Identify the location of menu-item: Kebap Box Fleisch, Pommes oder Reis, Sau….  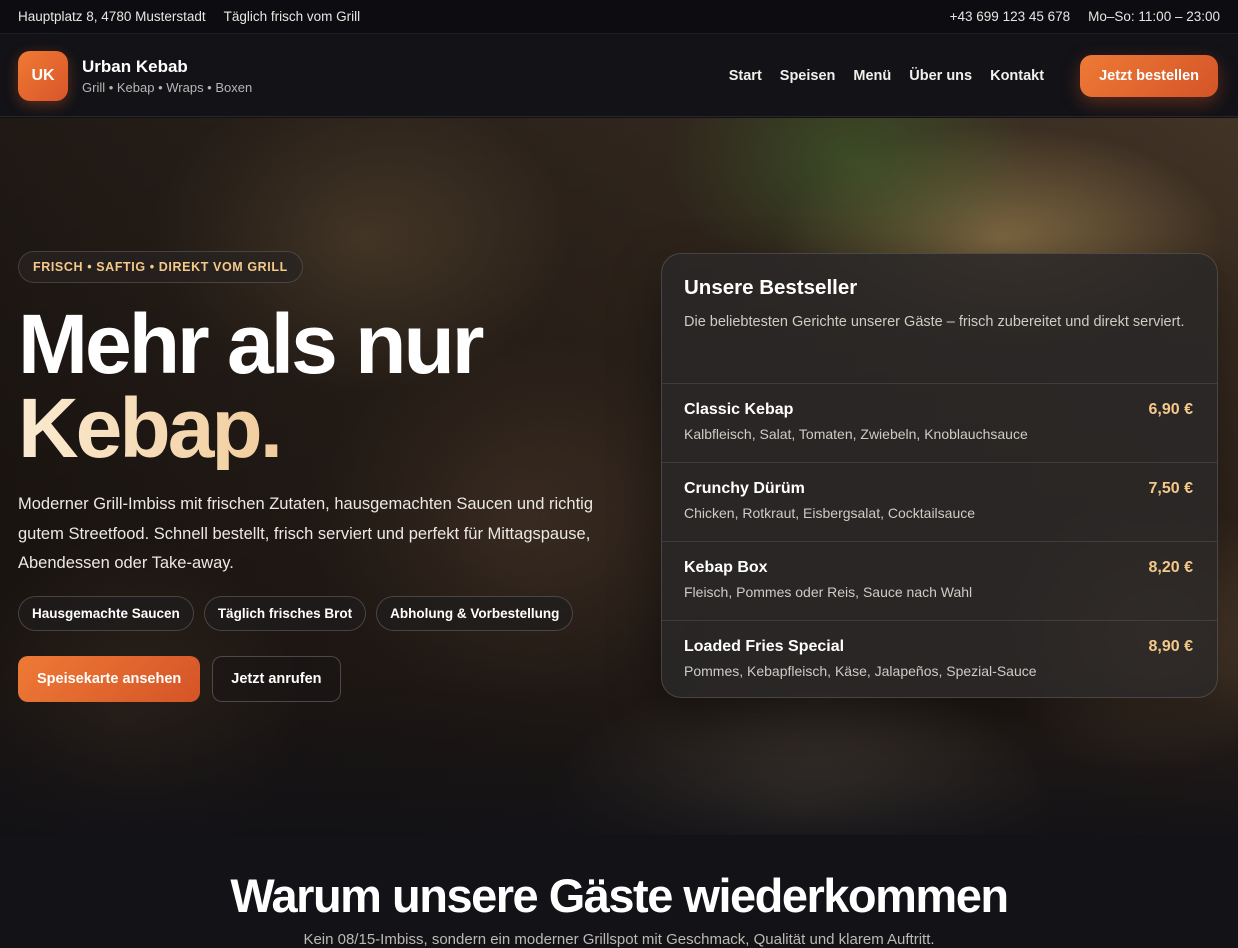
(939, 581).